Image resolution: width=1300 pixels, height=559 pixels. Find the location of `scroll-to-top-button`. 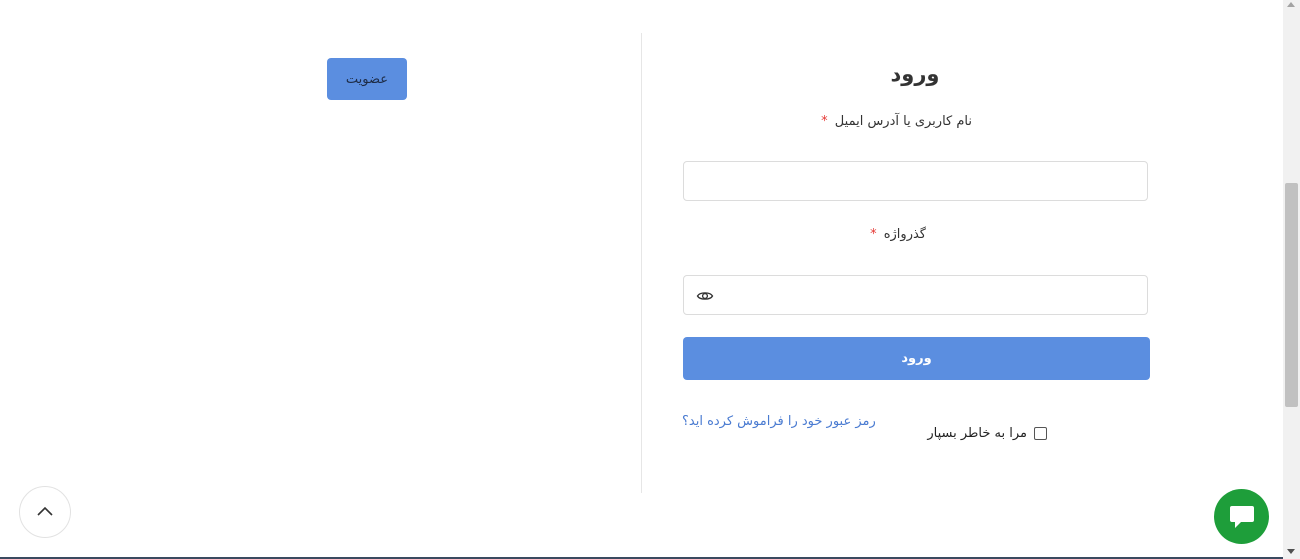

scroll-to-top-button is located at coordinates (45, 512).